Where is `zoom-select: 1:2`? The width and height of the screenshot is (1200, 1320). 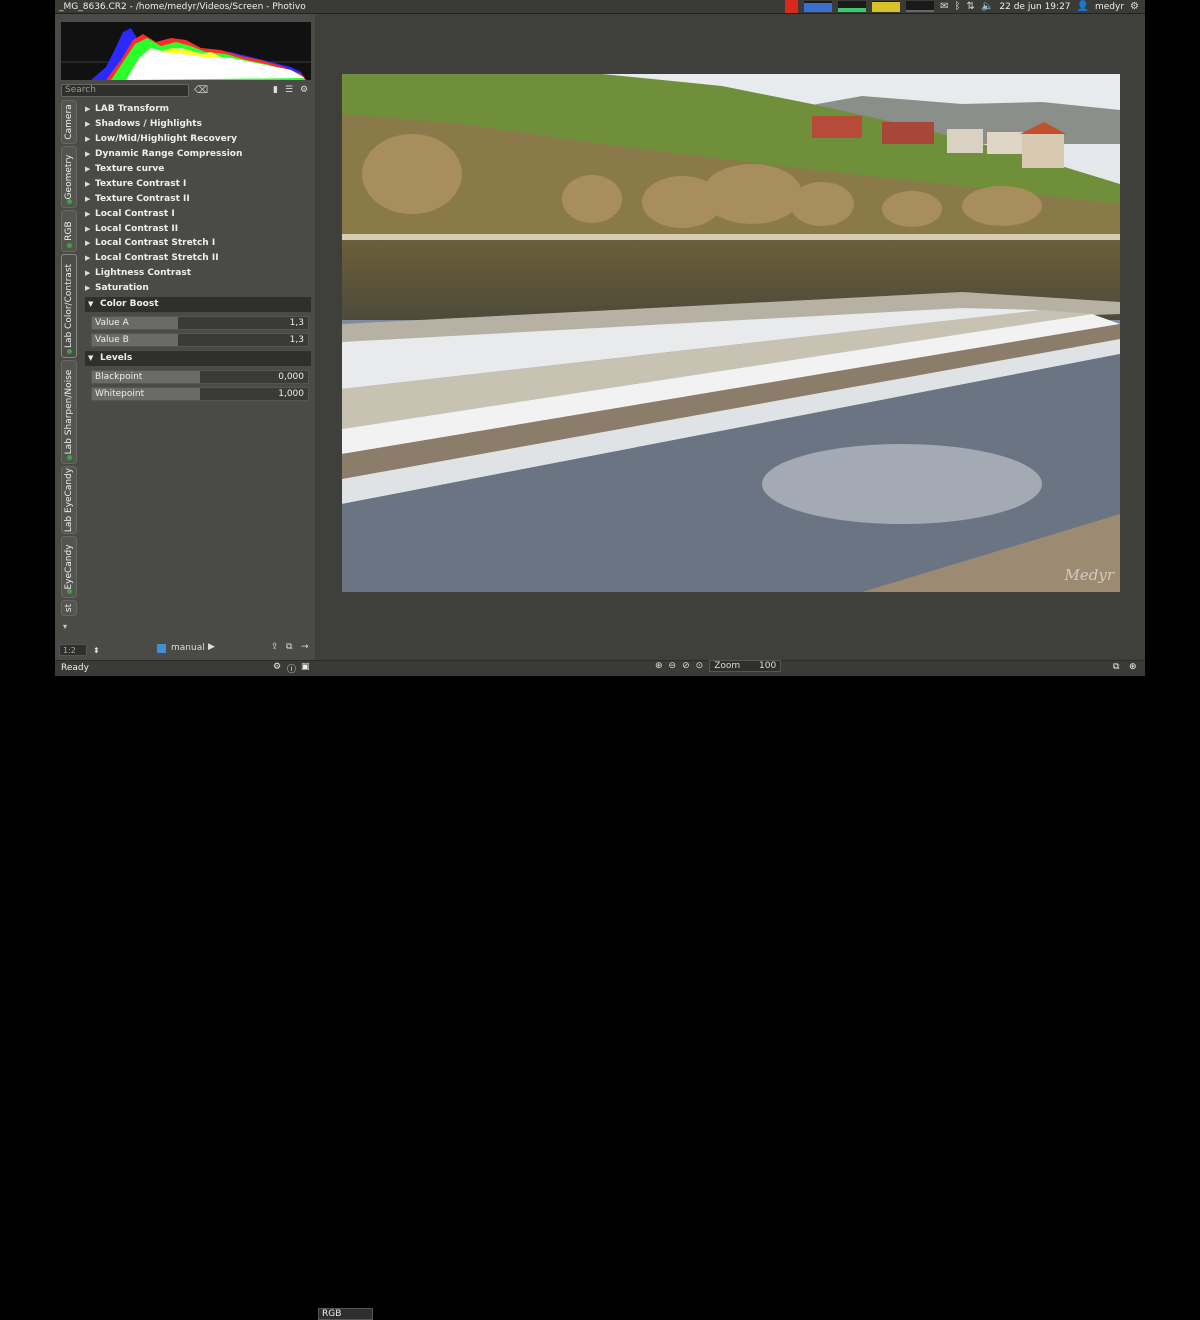
zoom-select: 1:2 is located at coordinates (73, 650).